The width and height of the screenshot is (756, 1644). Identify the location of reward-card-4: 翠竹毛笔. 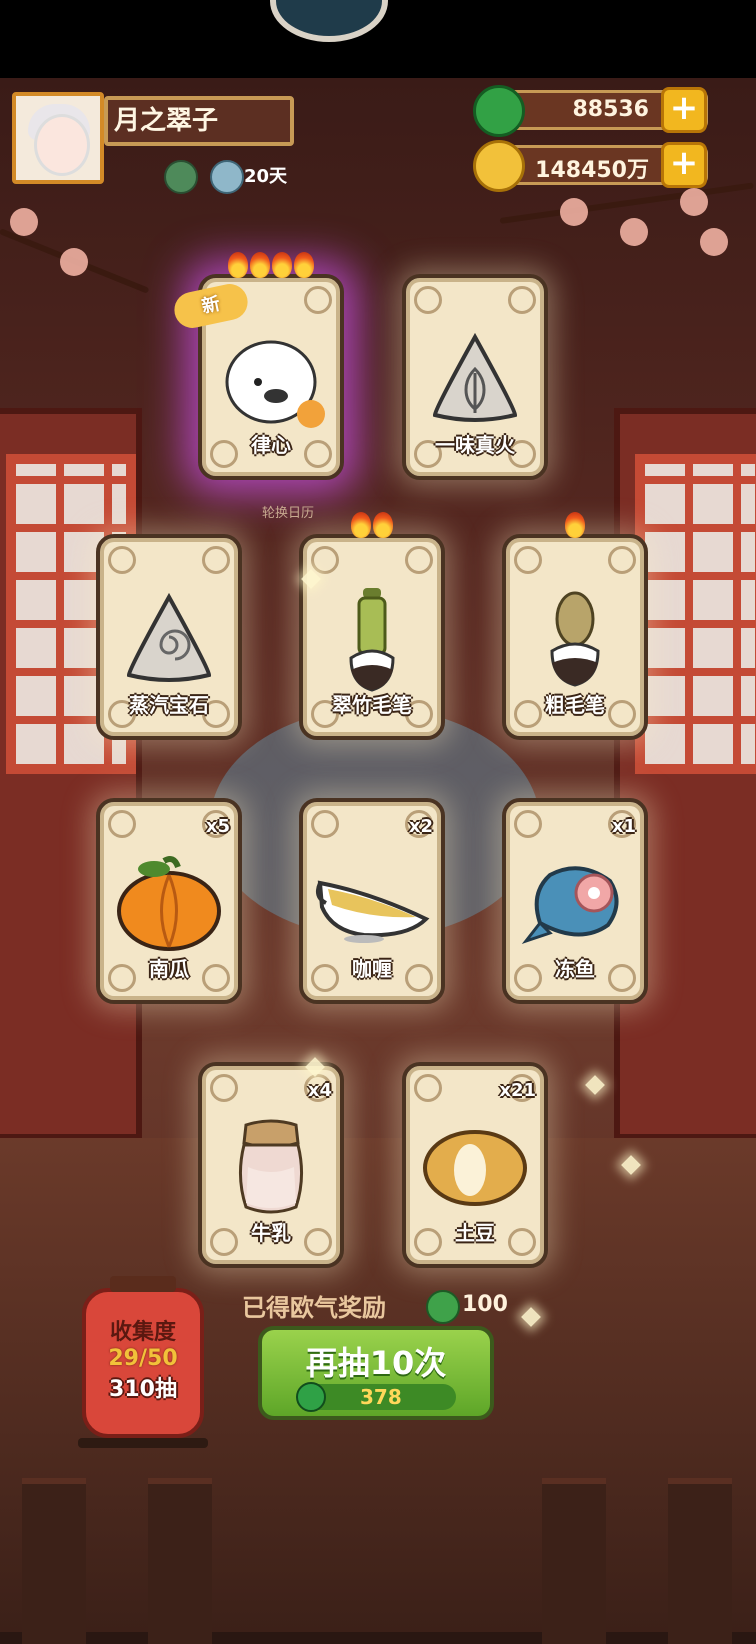
(372, 626).